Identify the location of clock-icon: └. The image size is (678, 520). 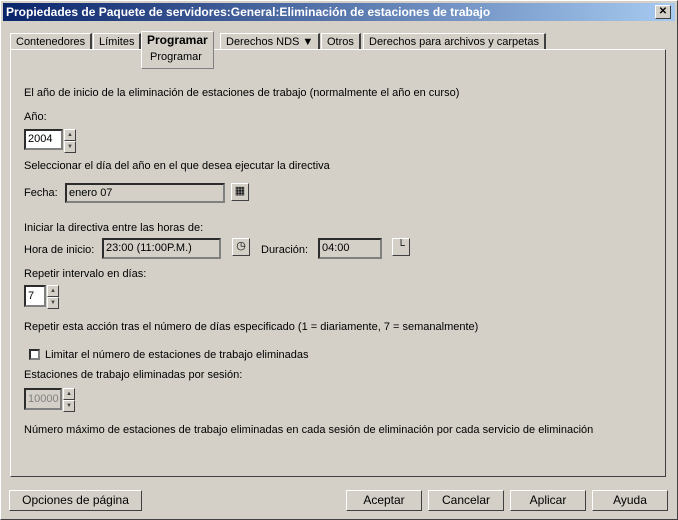
(401, 246).